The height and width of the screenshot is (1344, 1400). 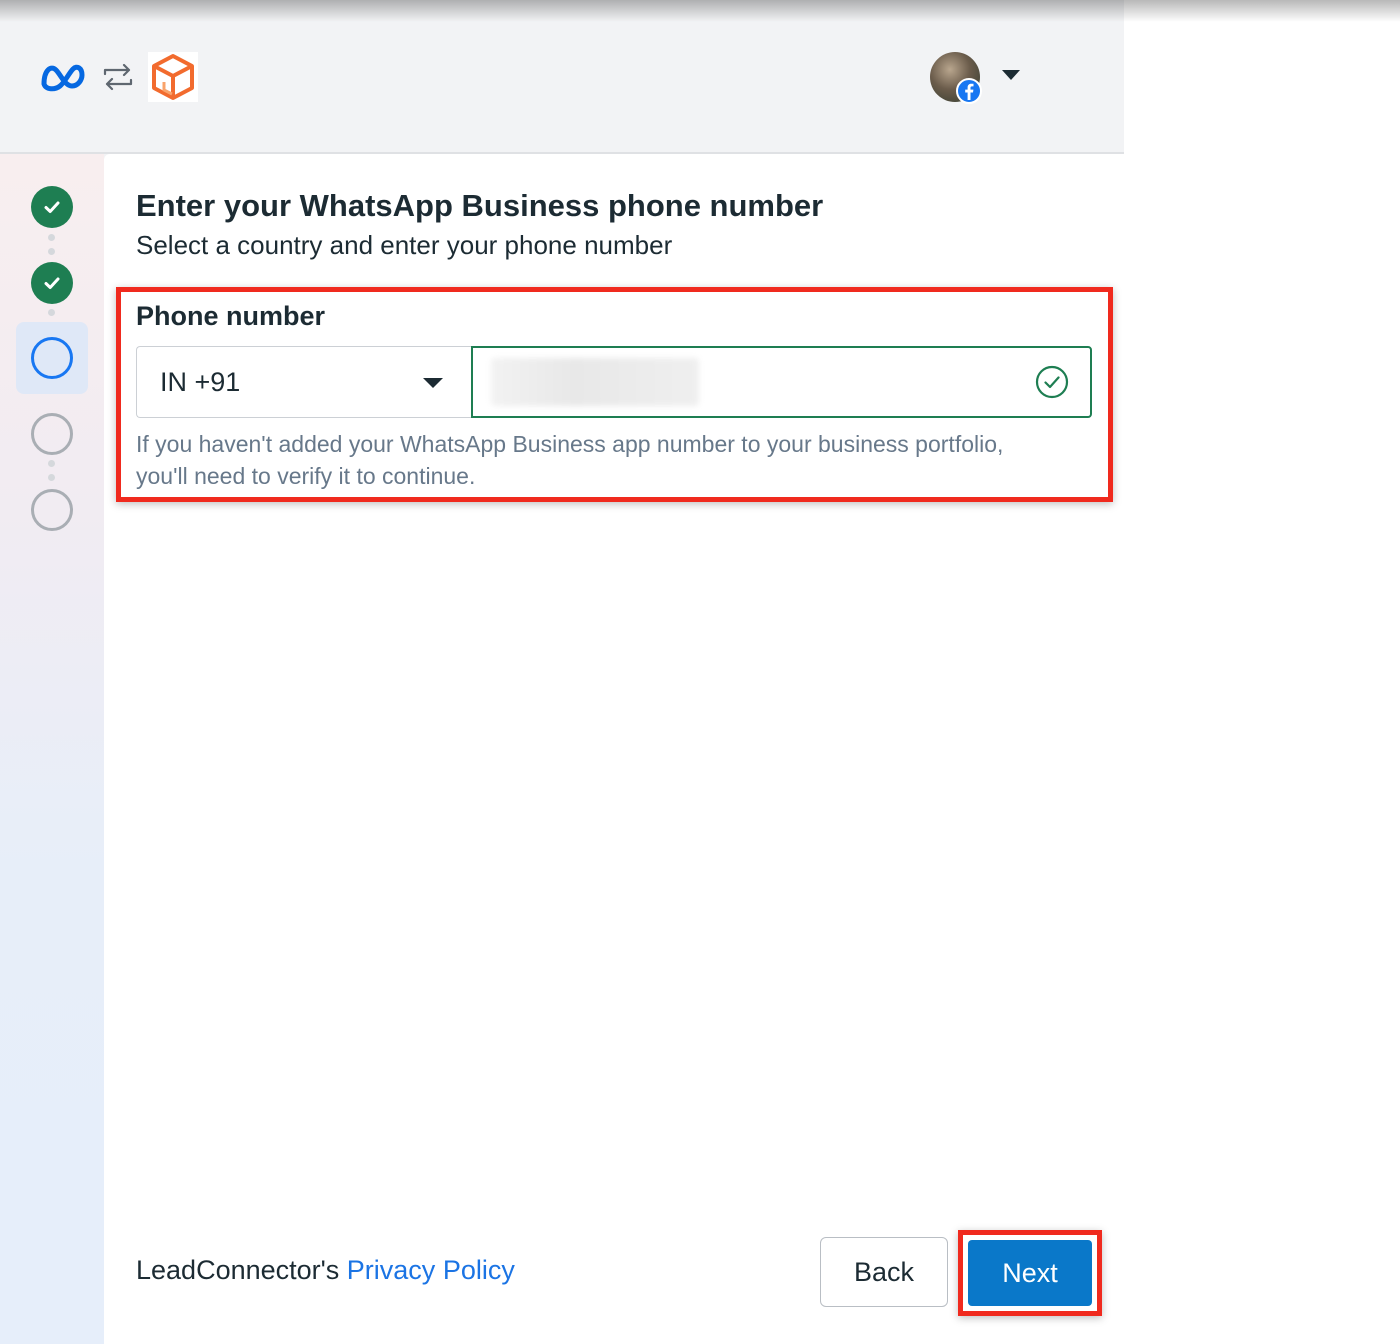 I want to click on header-bar, so click(x=562, y=77).